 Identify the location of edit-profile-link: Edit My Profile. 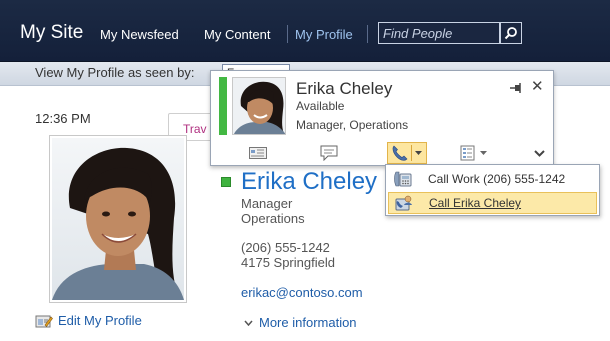
(88, 320).